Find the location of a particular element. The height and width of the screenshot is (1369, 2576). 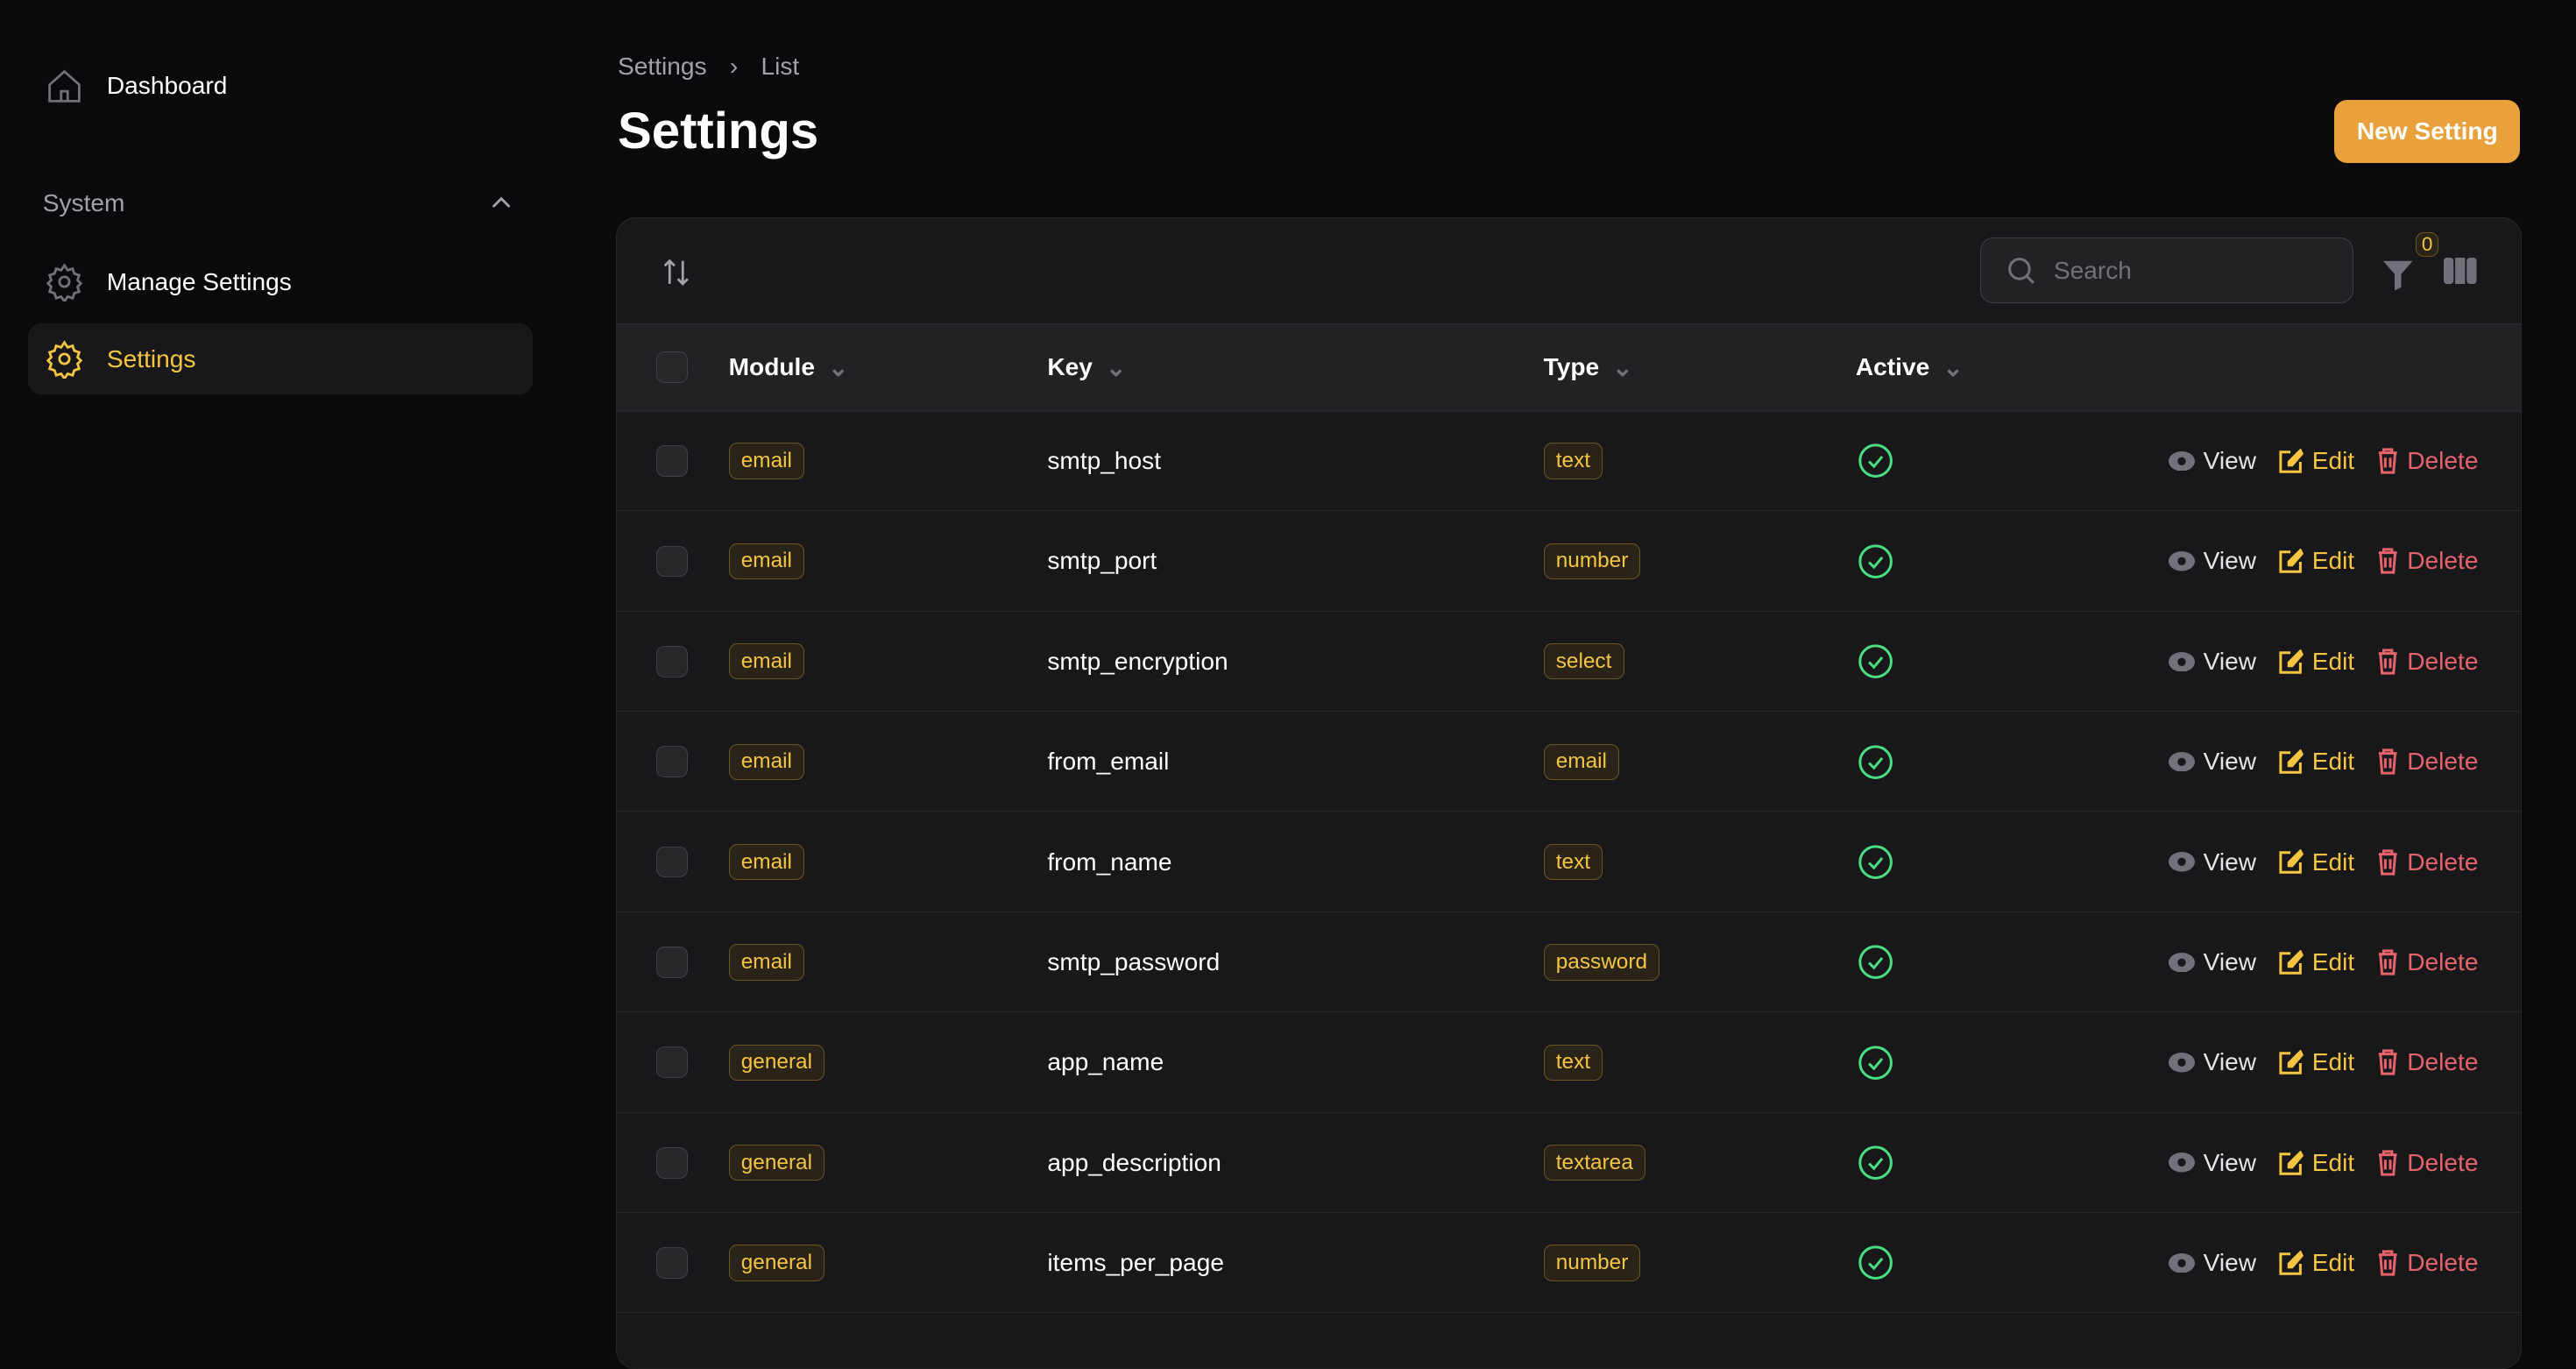

search-input: Search is located at coordinates (2166, 270).